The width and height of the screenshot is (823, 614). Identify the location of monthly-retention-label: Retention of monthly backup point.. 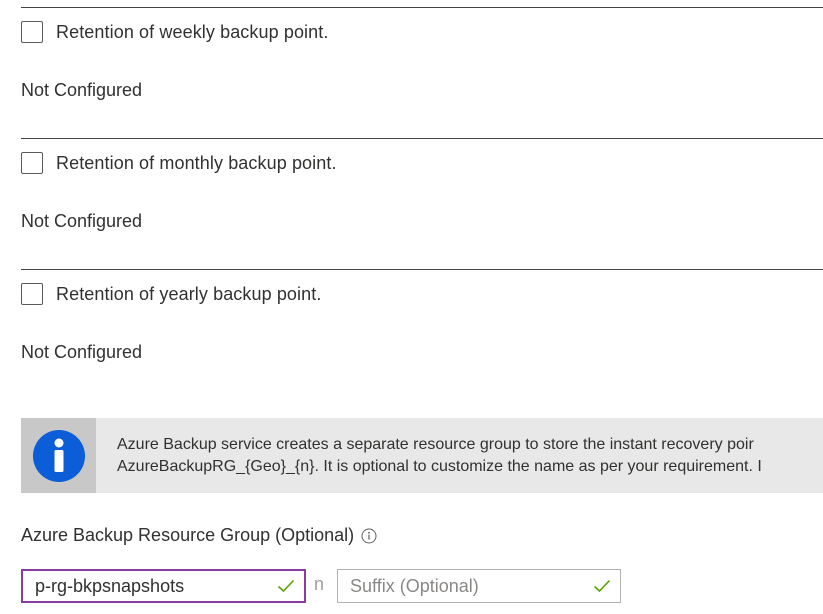
(196, 162).